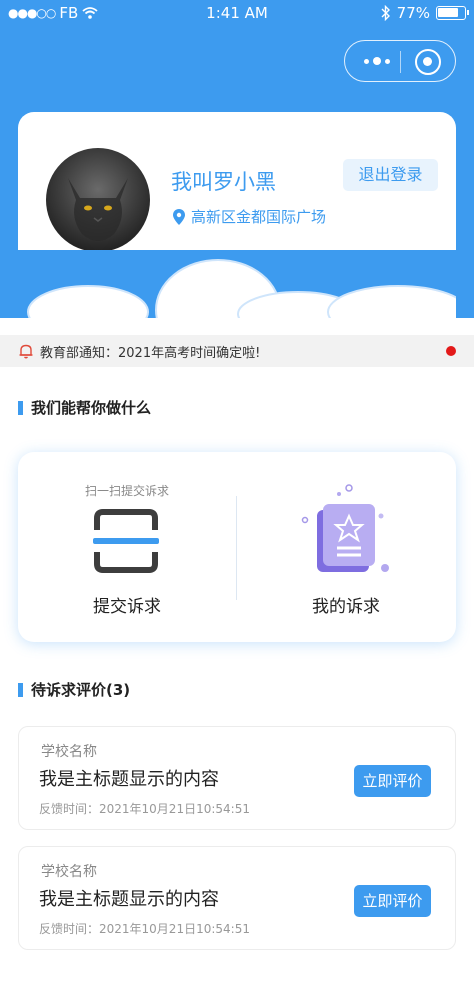 The image size is (474, 995). I want to click on capsule-divider, so click(400, 62).